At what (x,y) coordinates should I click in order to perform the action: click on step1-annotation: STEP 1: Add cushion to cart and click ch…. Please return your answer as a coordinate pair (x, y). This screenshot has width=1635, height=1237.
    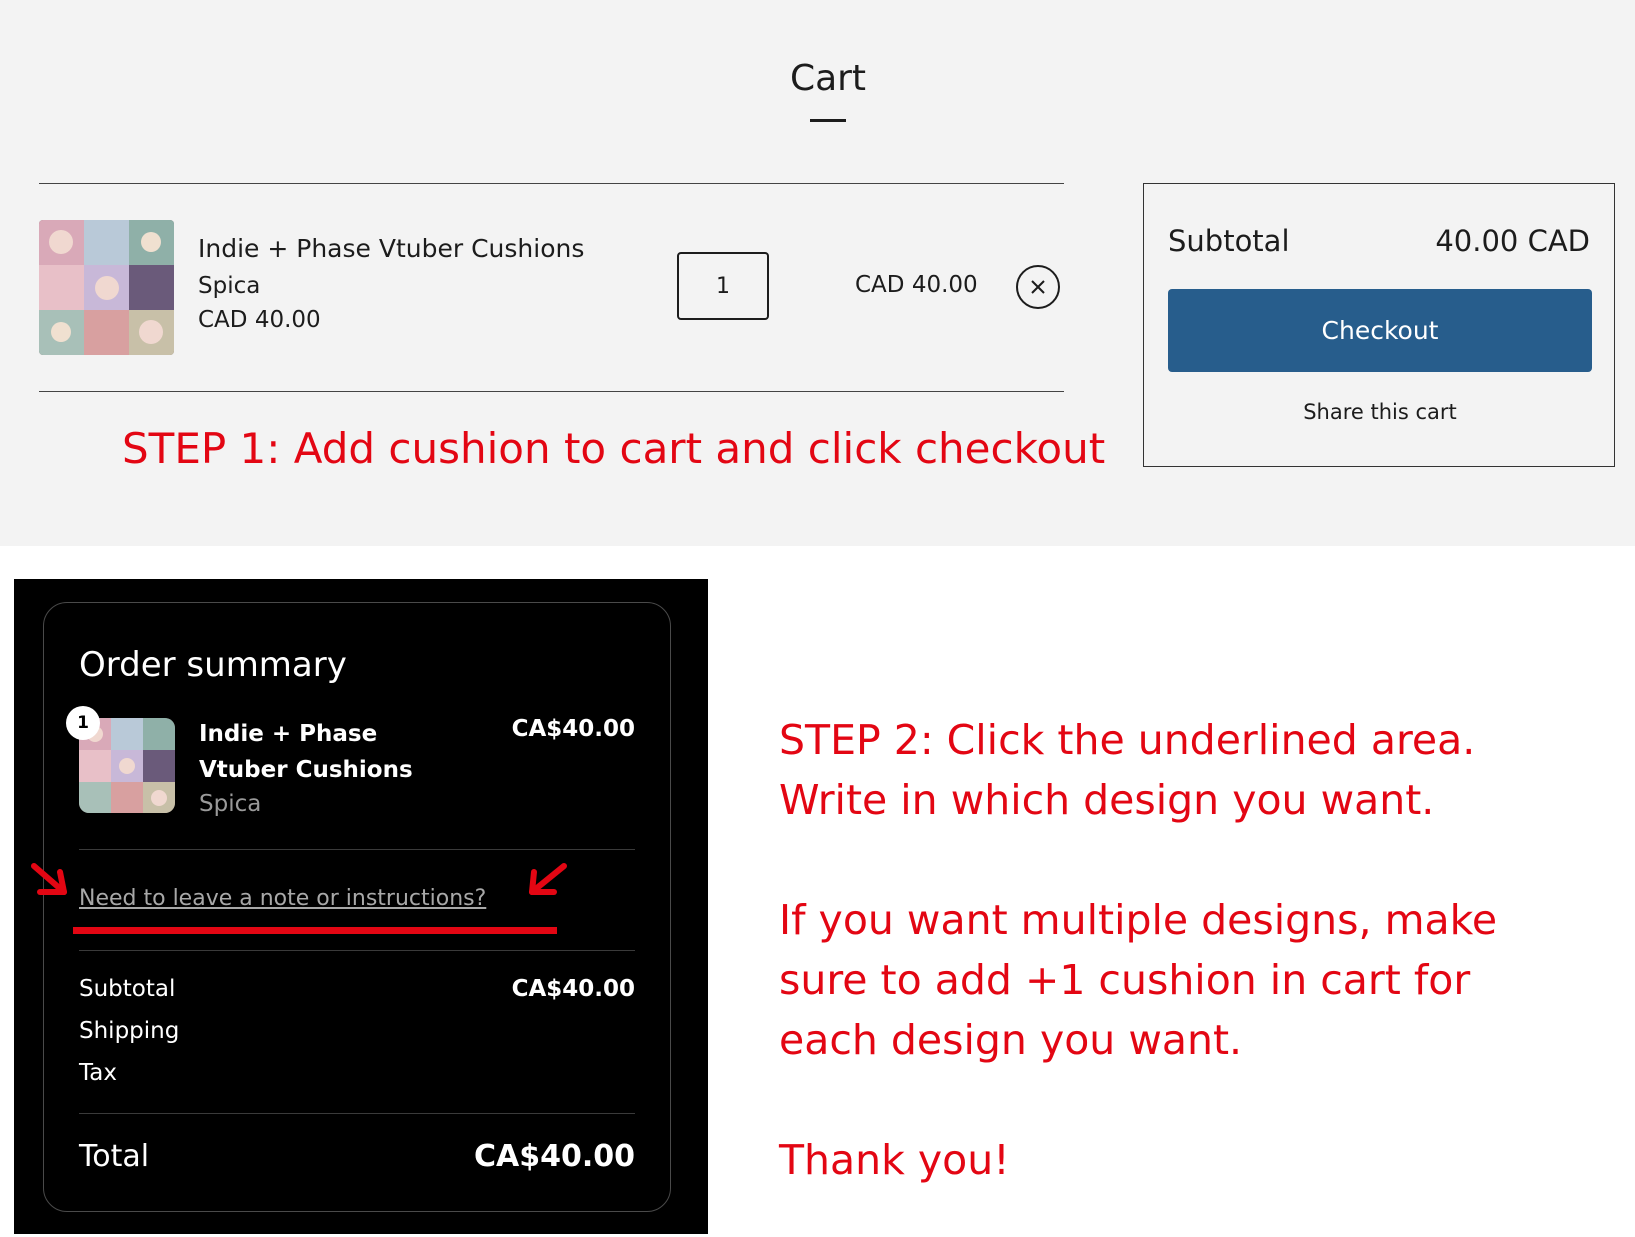
    Looking at the image, I should click on (614, 448).